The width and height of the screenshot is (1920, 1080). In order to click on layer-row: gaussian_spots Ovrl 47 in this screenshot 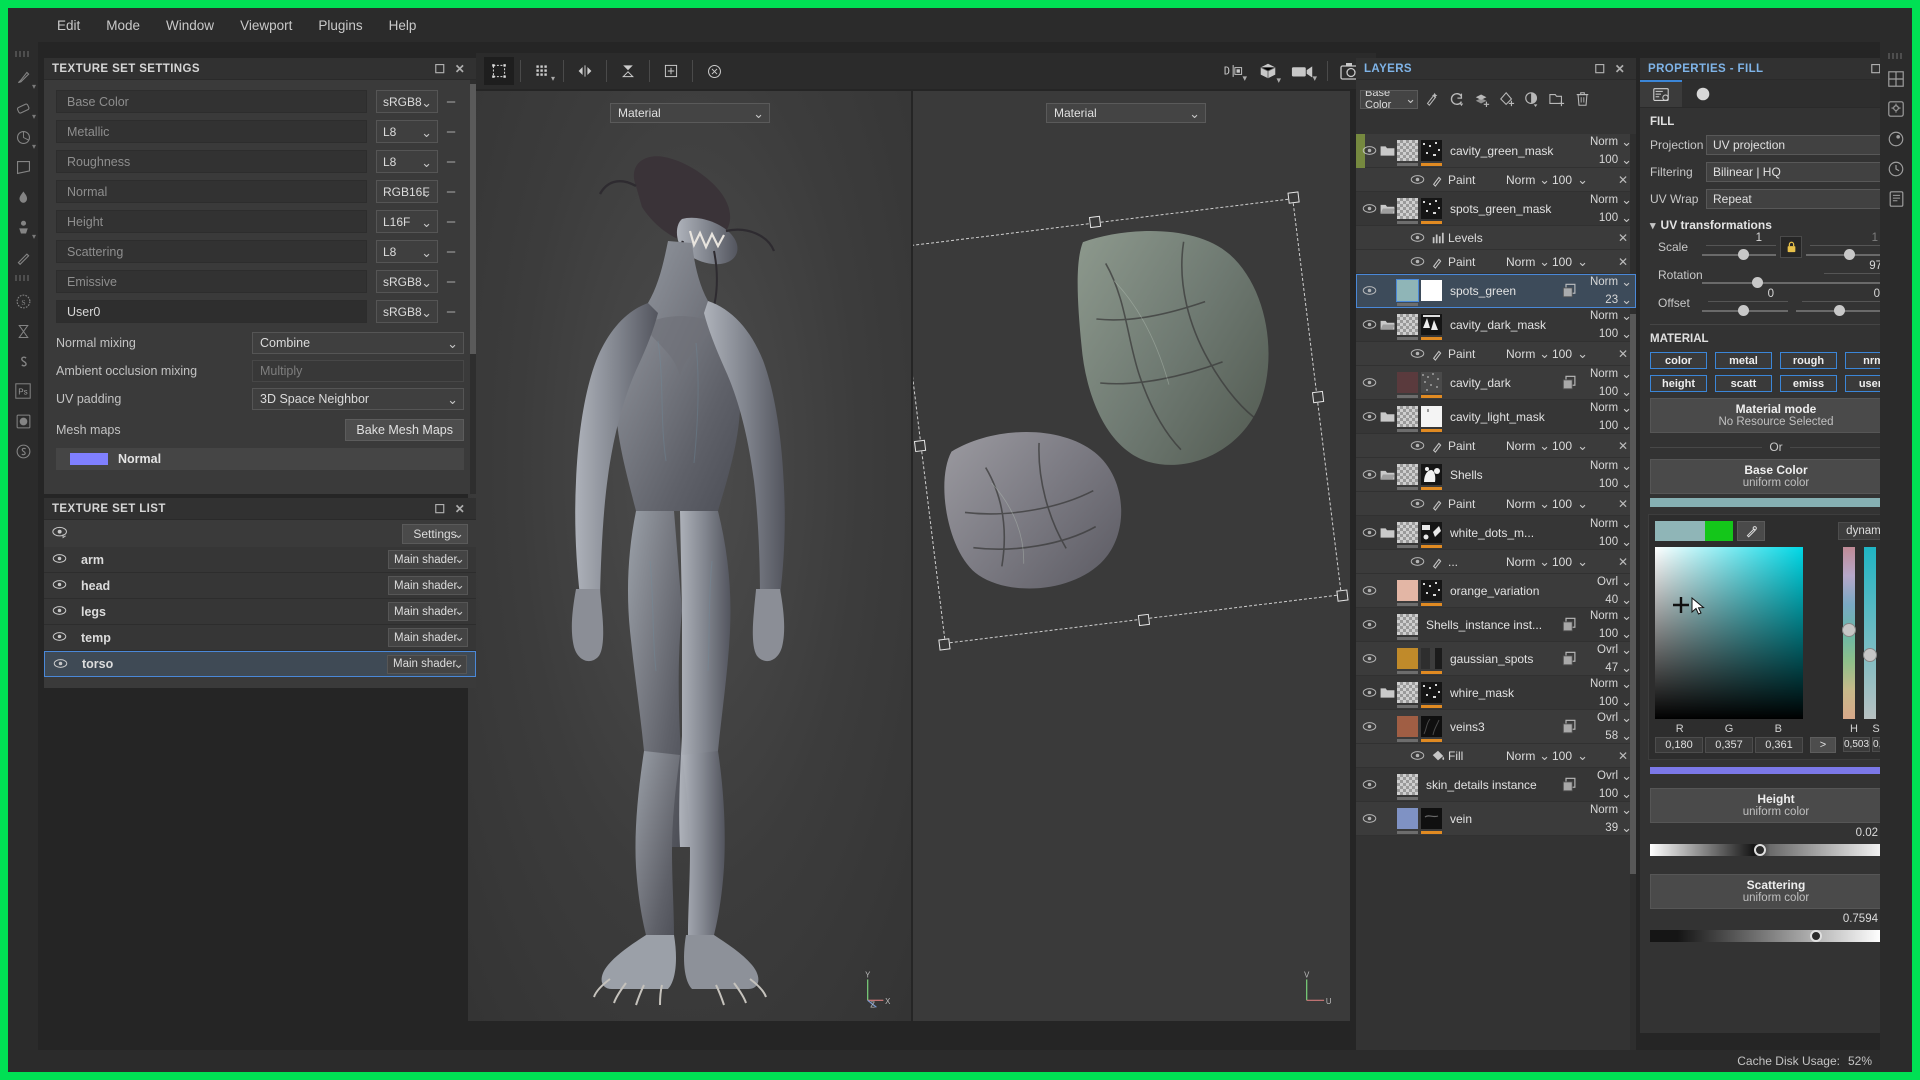, I will do `click(1496, 659)`.